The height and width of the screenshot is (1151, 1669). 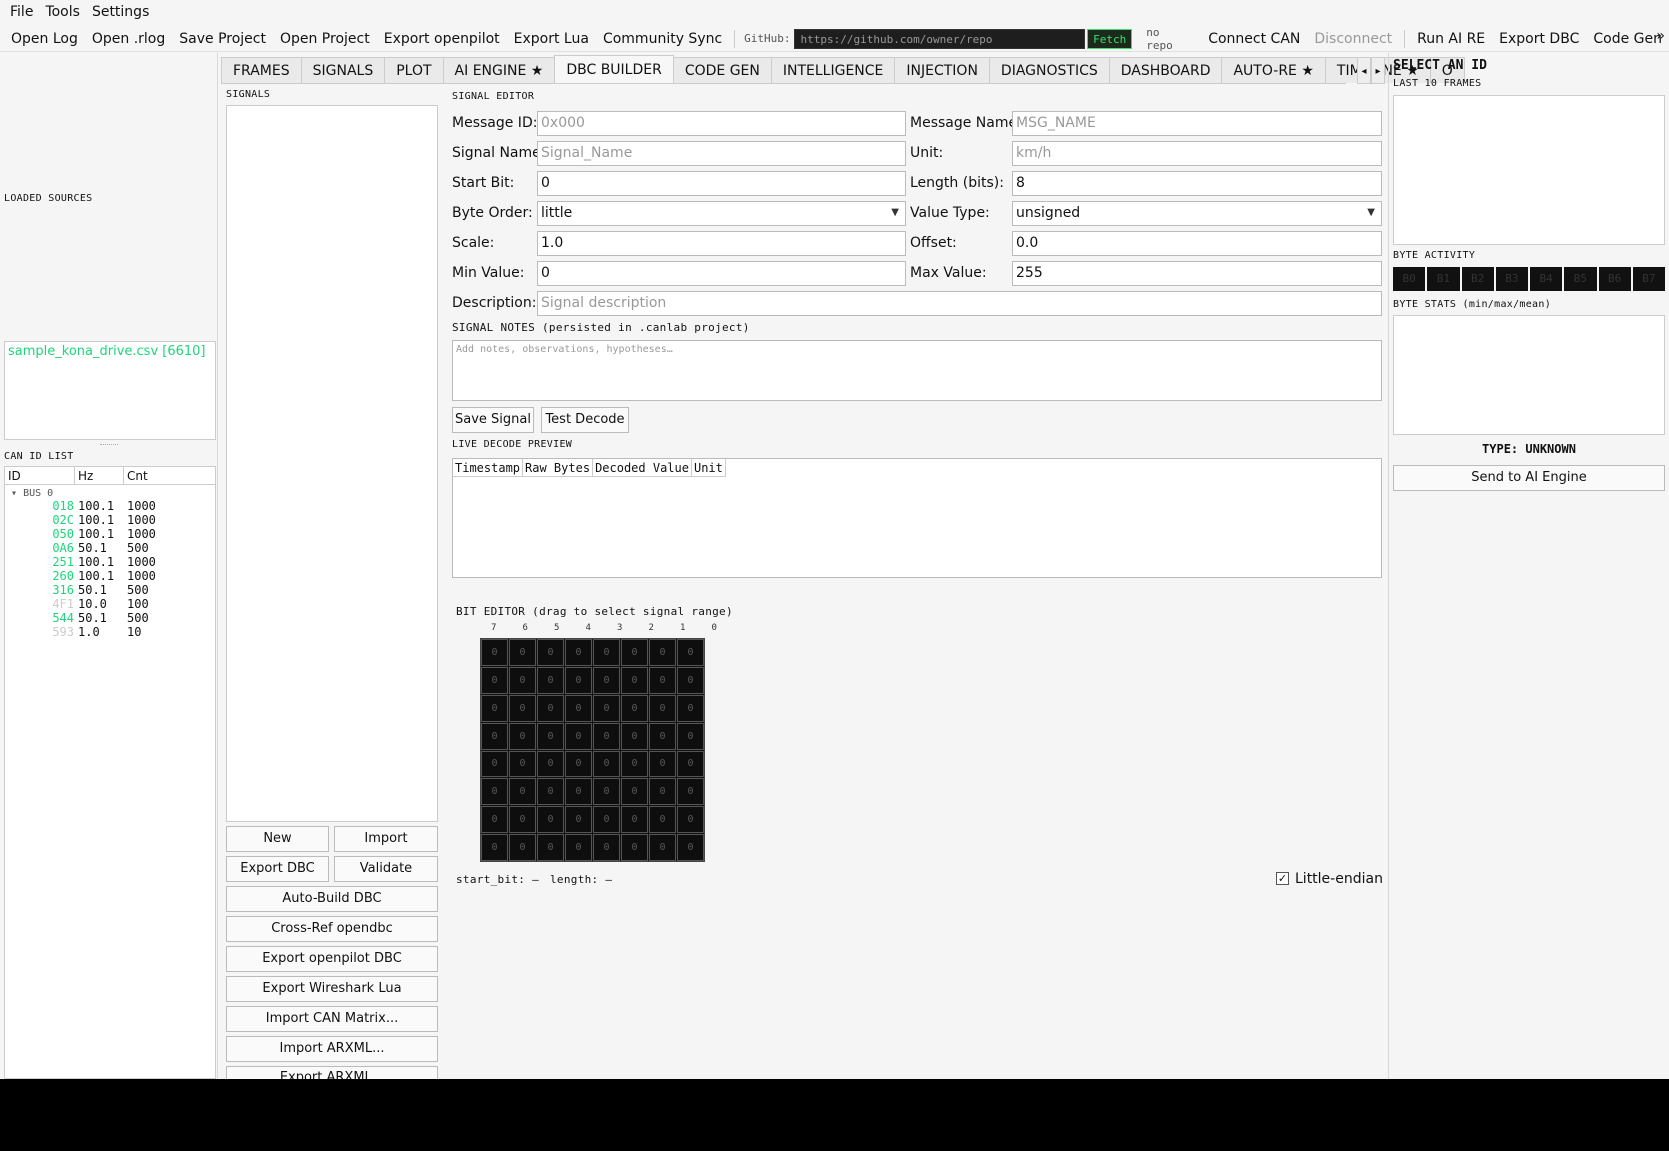 I want to click on can-id-row: 593 1.0 10, so click(x=110, y=632).